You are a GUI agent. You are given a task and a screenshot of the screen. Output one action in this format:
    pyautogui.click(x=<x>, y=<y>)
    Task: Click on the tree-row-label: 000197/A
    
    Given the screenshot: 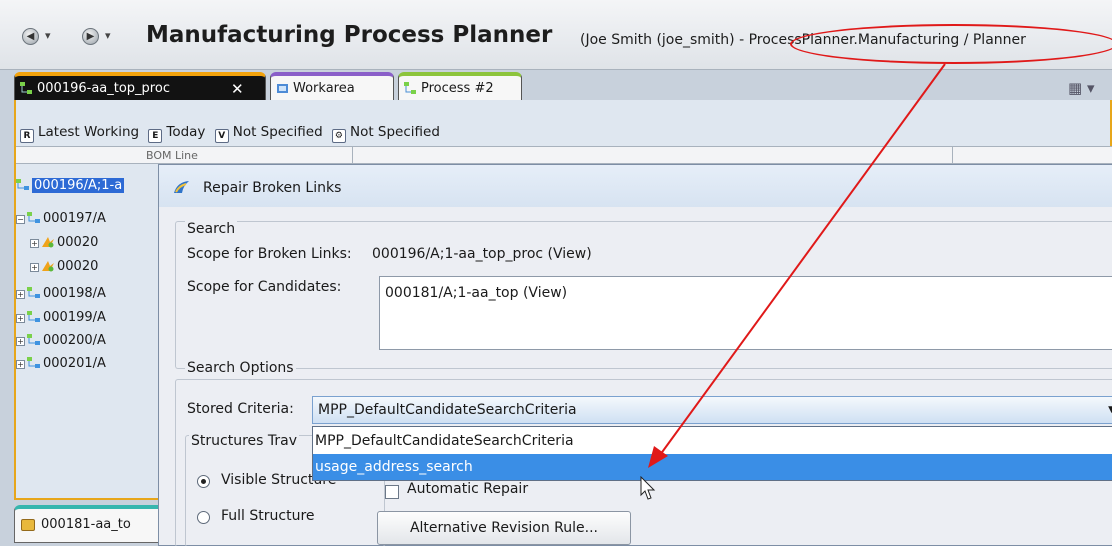 What is the action you would take?
    pyautogui.click(x=74, y=218)
    